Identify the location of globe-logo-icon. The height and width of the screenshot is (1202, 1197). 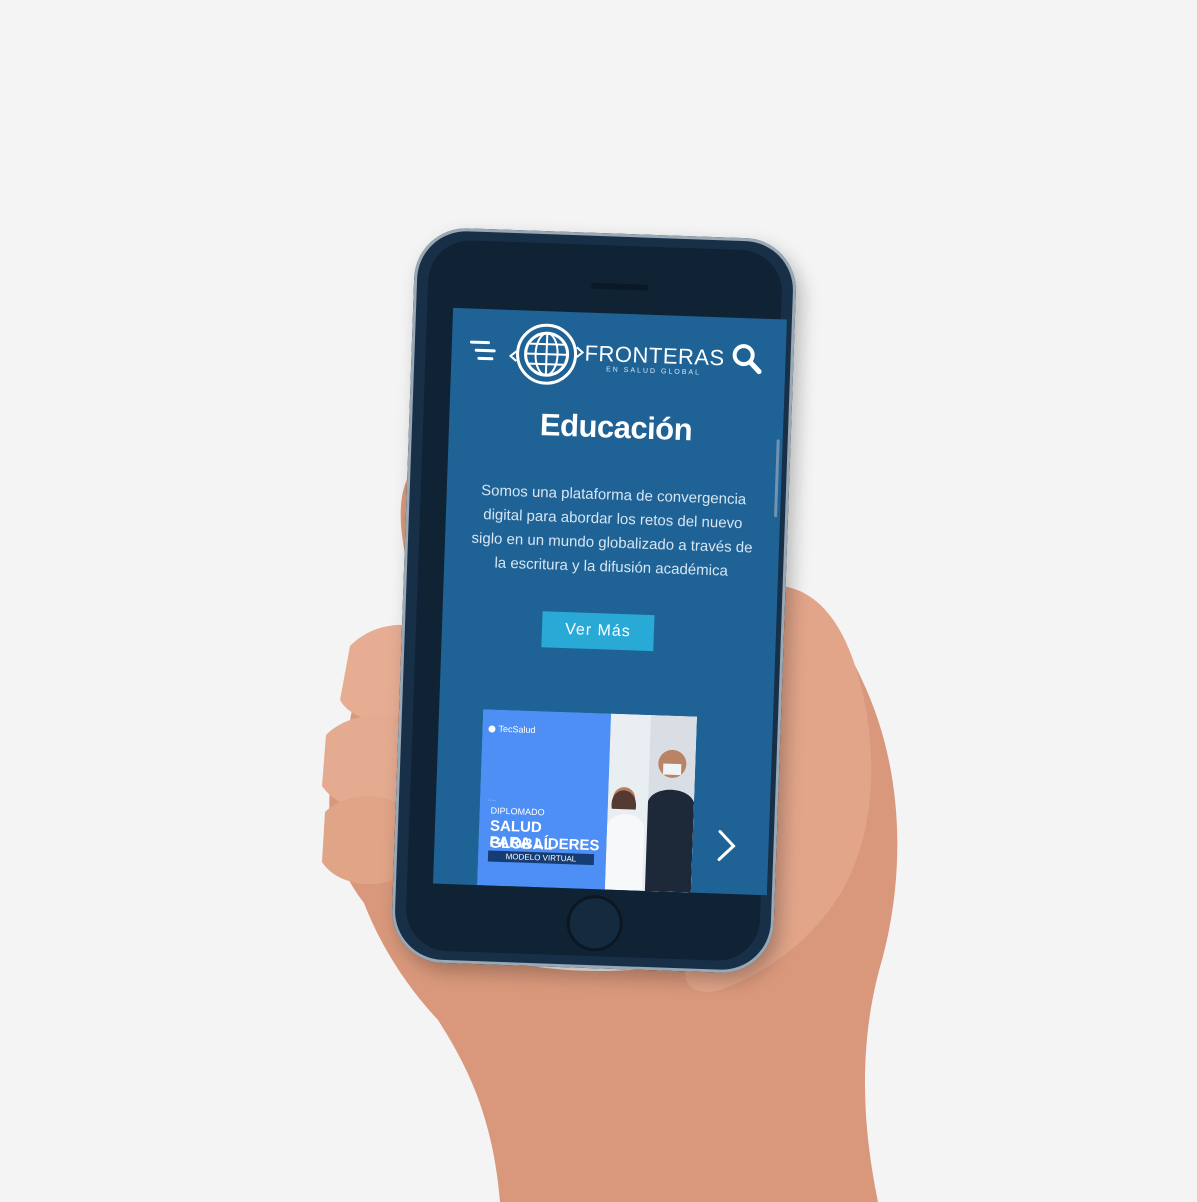
(546, 354).